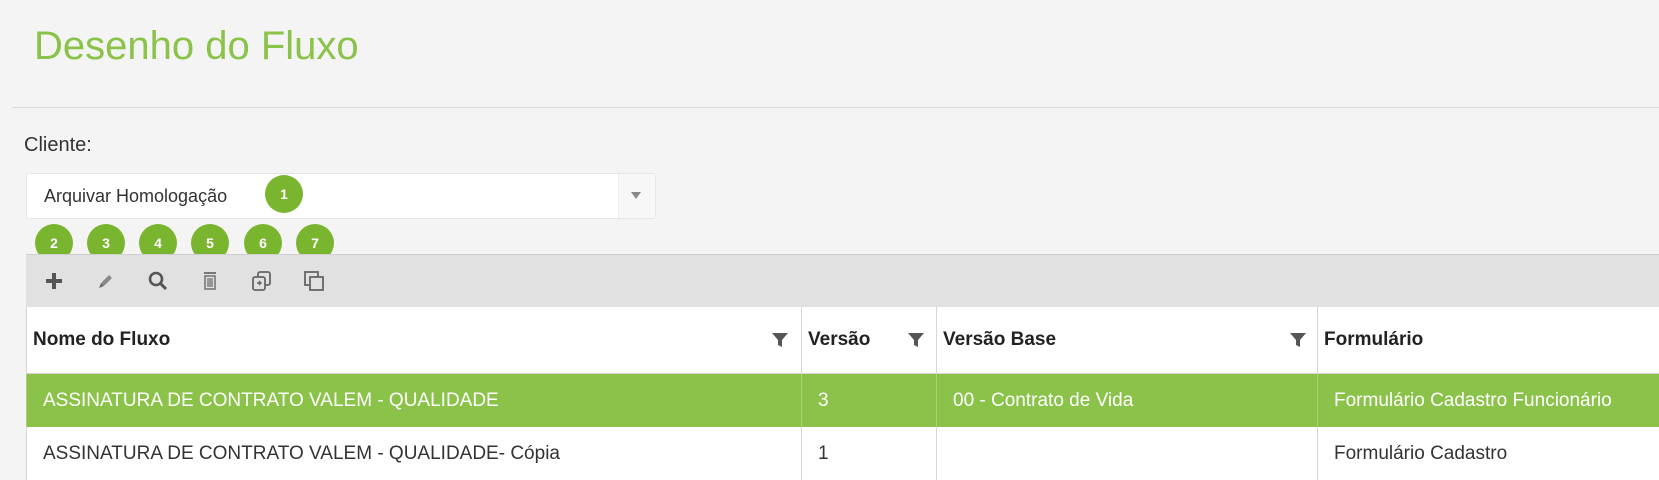 This screenshot has width=1659, height=480. Describe the element at coordinates (1374, 339) in the screenshot. I see `column-label: Formulário` at that location.